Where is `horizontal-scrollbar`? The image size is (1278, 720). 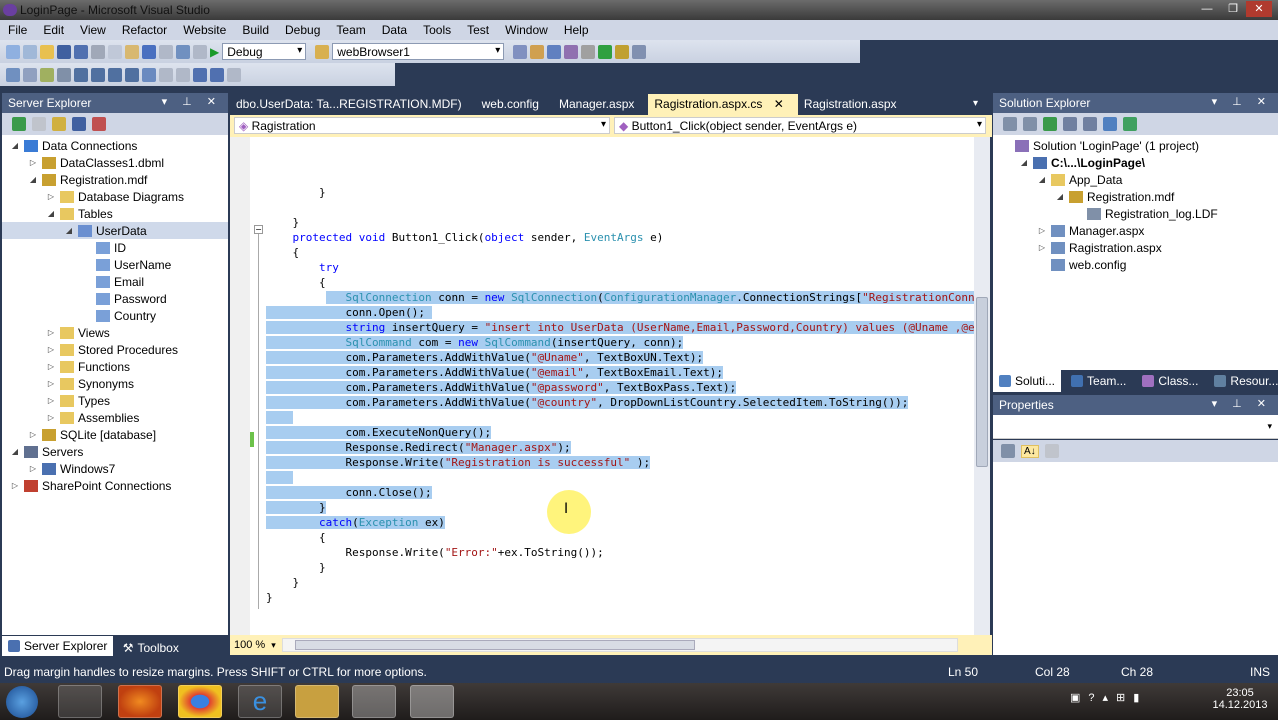 horizontal-scrollbar is located at coordinates (619, 645).